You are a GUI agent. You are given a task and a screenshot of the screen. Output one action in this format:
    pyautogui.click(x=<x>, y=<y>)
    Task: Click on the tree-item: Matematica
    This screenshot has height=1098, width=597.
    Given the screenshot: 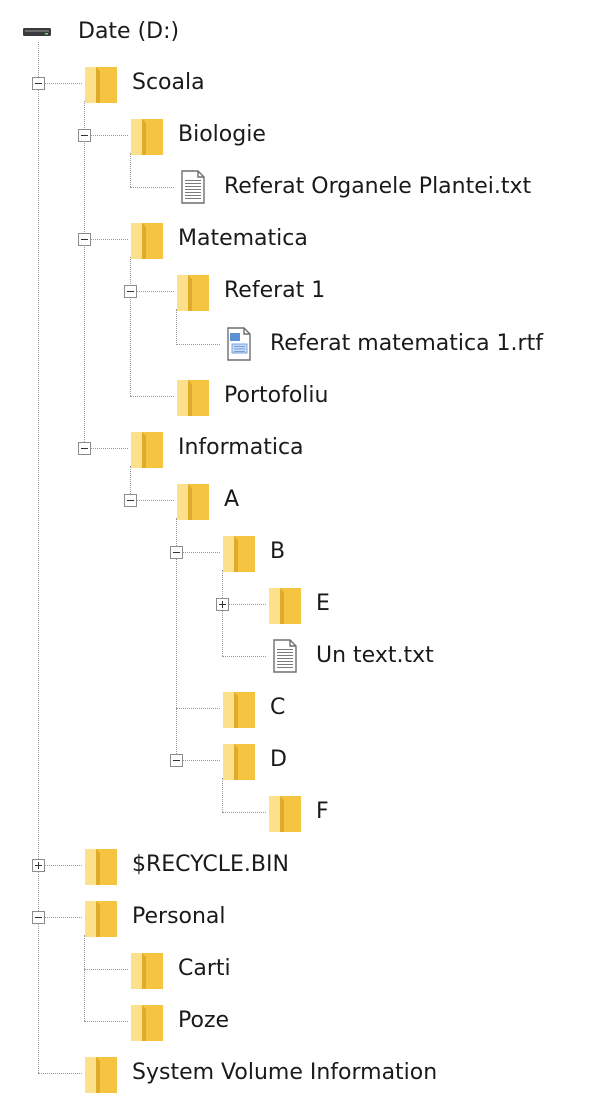 What is the action you would take?
    pyautogui.click(x=298, y=238)
    